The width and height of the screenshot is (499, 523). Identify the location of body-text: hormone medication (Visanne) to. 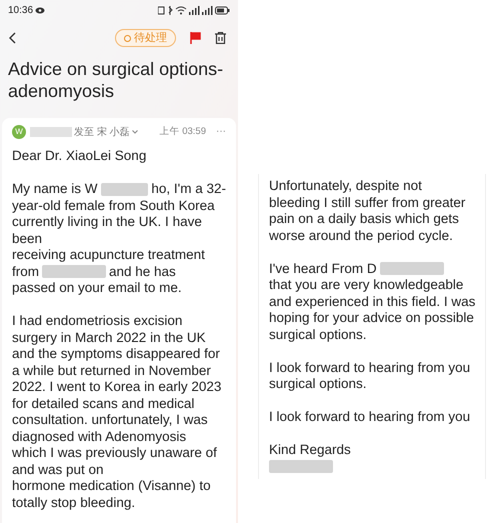
(111, 486).